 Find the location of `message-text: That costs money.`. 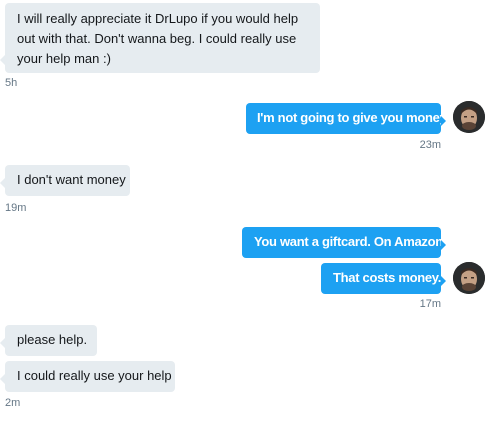

message-text: That costs money. is located at coordinates (387, 277).